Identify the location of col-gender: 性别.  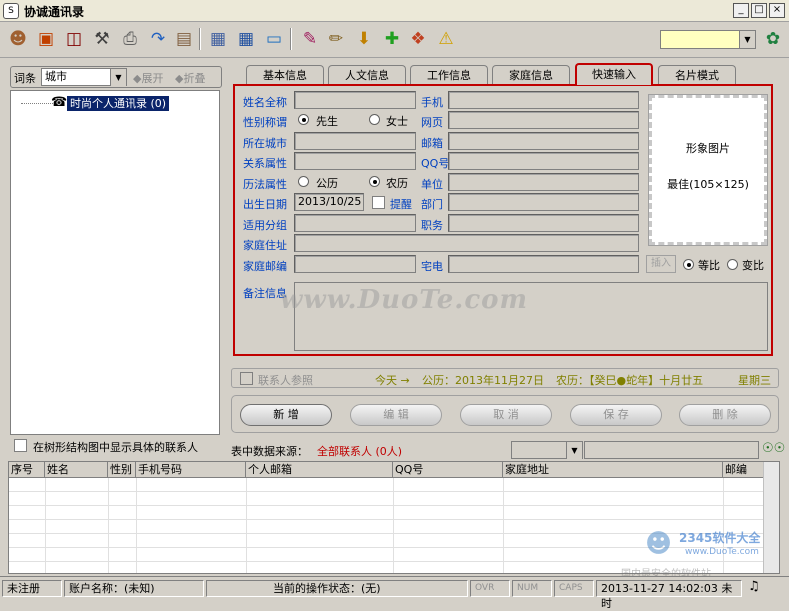
(122, 470).